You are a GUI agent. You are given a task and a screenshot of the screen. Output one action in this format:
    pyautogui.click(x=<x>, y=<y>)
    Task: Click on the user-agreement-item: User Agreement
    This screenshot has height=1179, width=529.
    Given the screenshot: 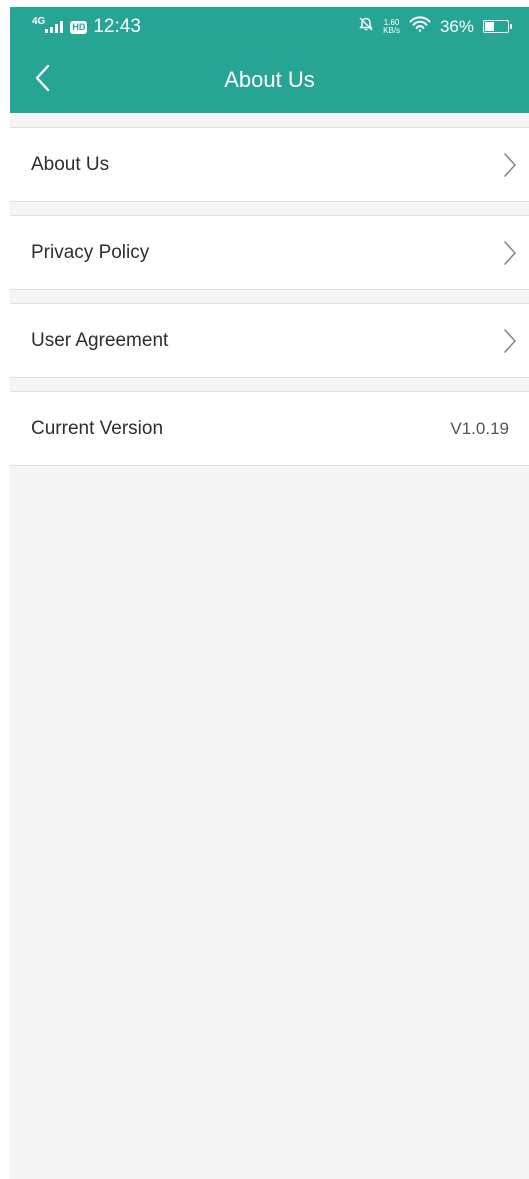 What is the action you would take?
    pyautogui.click(x=269, y=340)
    